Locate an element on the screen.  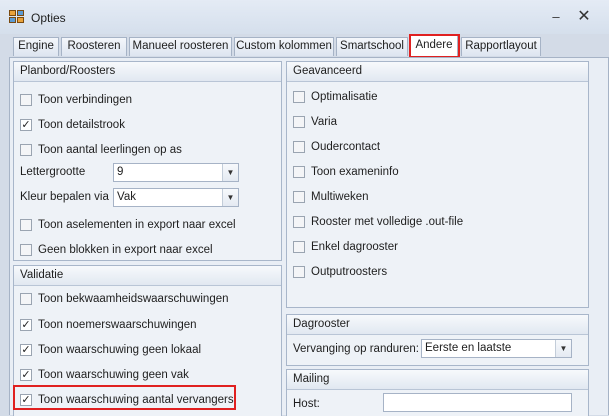
group-mailing: Mailing Host: is located at coordinates (437, 392).